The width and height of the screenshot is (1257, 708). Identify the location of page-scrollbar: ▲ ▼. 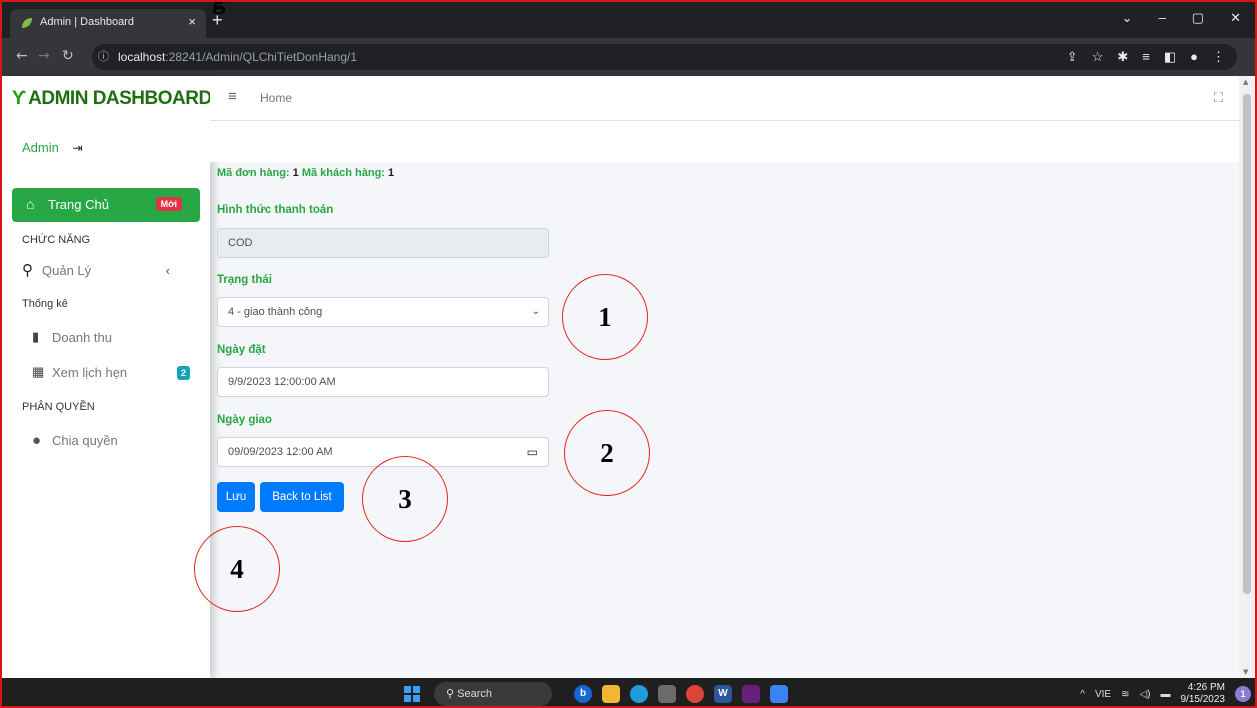
(1247, 377).